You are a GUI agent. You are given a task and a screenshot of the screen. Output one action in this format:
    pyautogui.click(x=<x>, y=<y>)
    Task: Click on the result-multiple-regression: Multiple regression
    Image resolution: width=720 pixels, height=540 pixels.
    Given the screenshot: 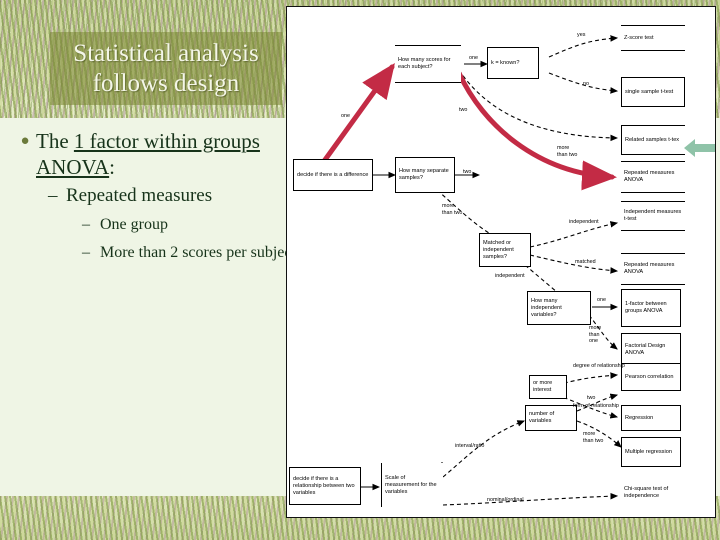 What is the action you would take?
    pyautogui.click(x=651, y=452)
    